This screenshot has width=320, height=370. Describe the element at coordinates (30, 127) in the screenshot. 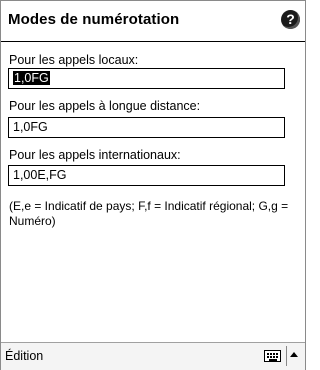

I see `long-distance-value: 1,0FG` at that location.